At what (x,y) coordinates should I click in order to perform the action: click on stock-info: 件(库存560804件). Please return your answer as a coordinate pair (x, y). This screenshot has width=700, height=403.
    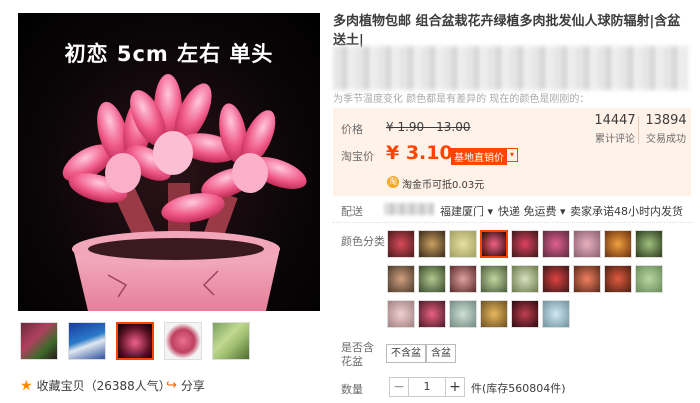
    Looking at the image, I should click on (518, 388).